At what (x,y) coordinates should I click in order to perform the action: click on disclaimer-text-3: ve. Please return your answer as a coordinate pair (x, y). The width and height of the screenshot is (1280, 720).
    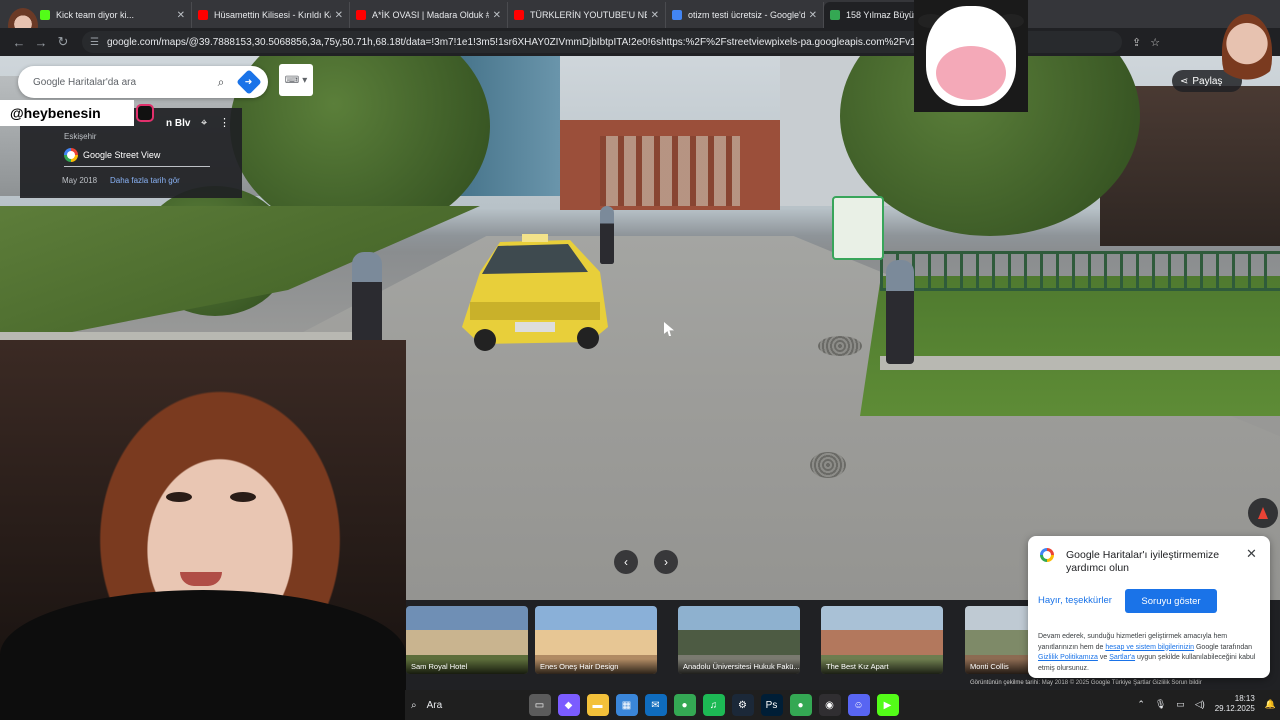
    Looking at the image, I should click on (1103, 657).